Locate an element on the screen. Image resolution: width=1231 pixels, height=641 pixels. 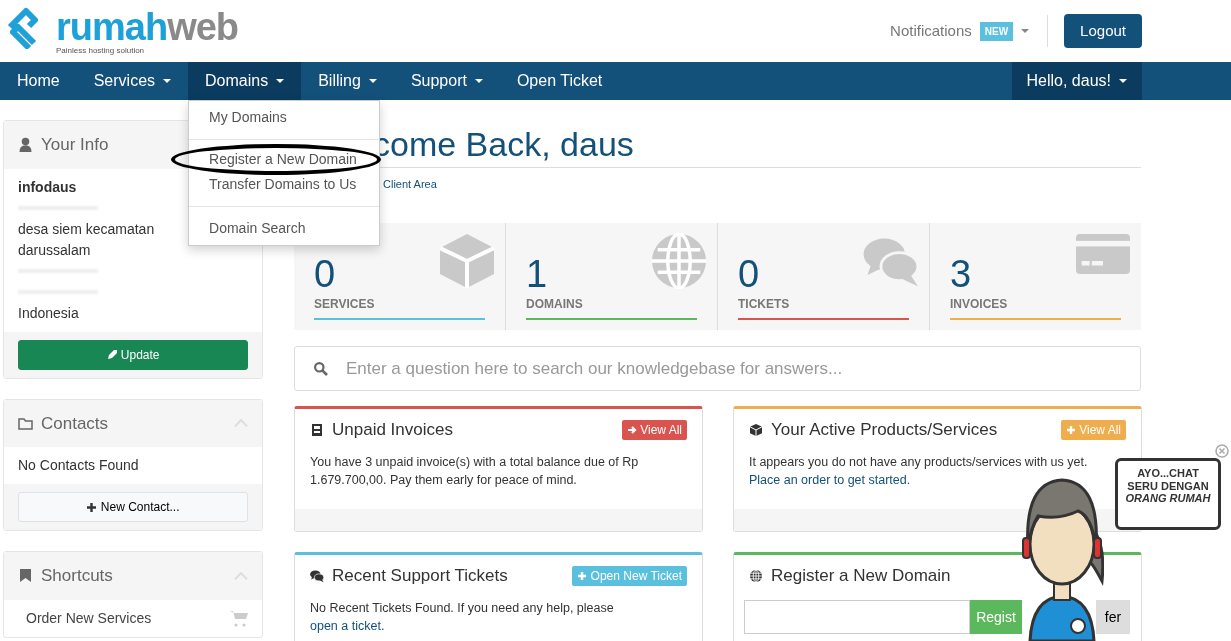
pencil-icon is located at coordinates (112, 355).